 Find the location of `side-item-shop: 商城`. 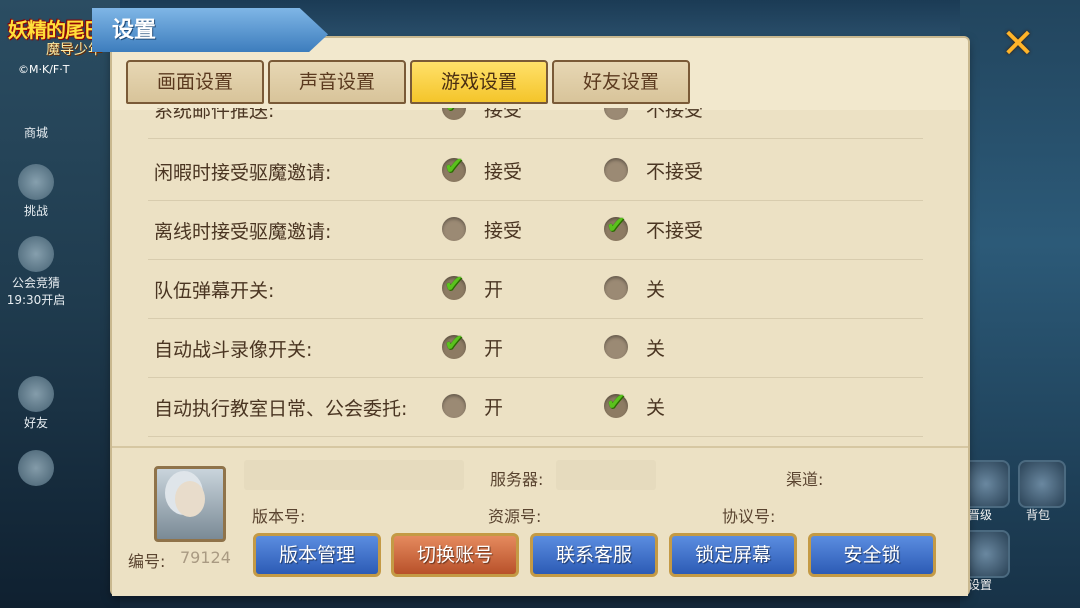

side-item-shop: 商城 is located at coordinates (36, 132).